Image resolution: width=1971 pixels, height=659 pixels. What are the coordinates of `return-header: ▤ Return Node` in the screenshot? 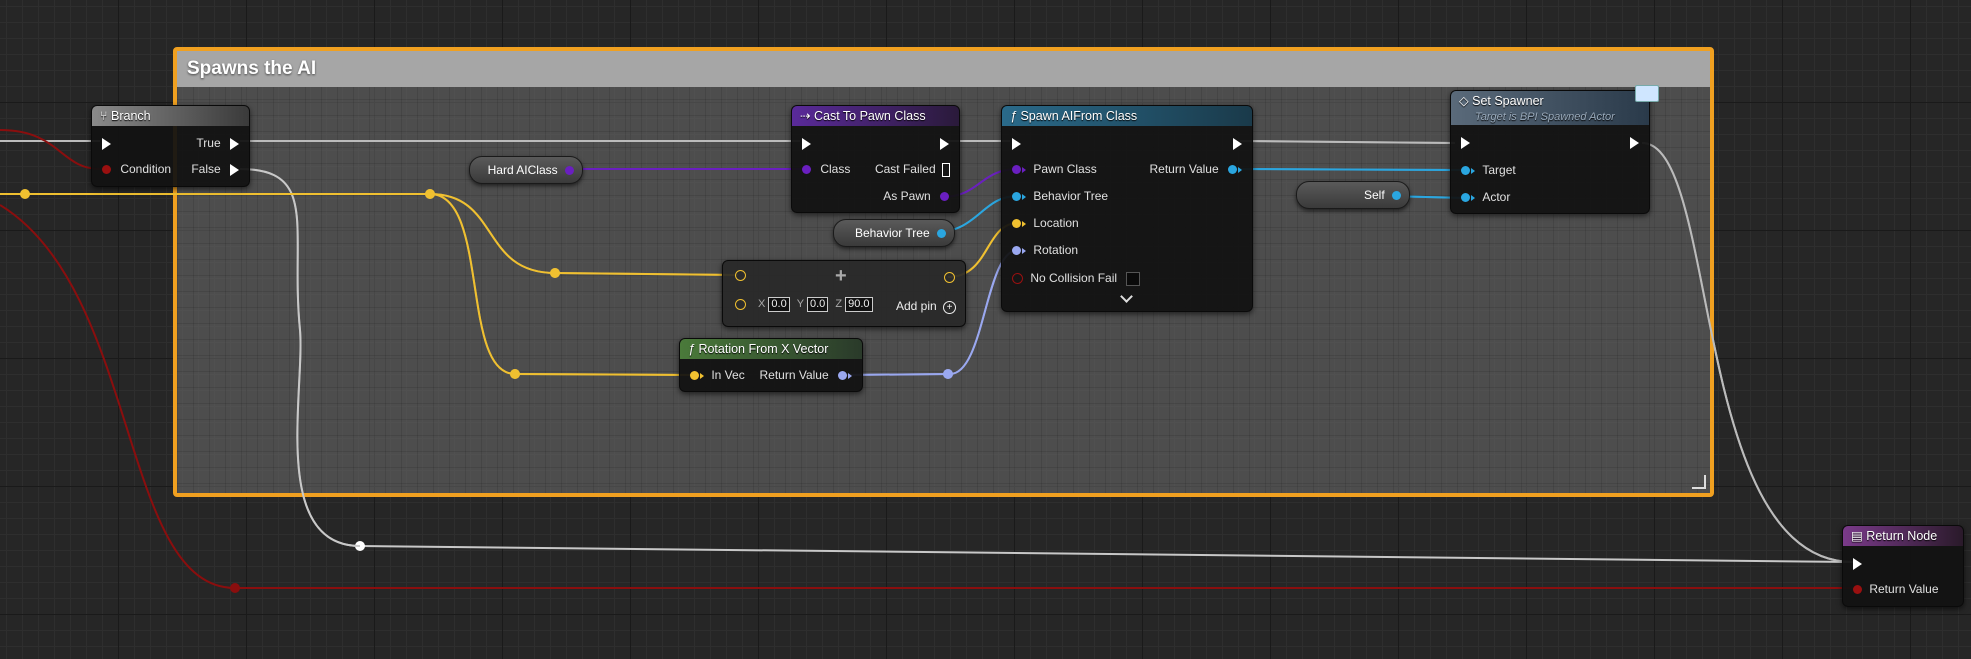 It's located at (1903, 536).